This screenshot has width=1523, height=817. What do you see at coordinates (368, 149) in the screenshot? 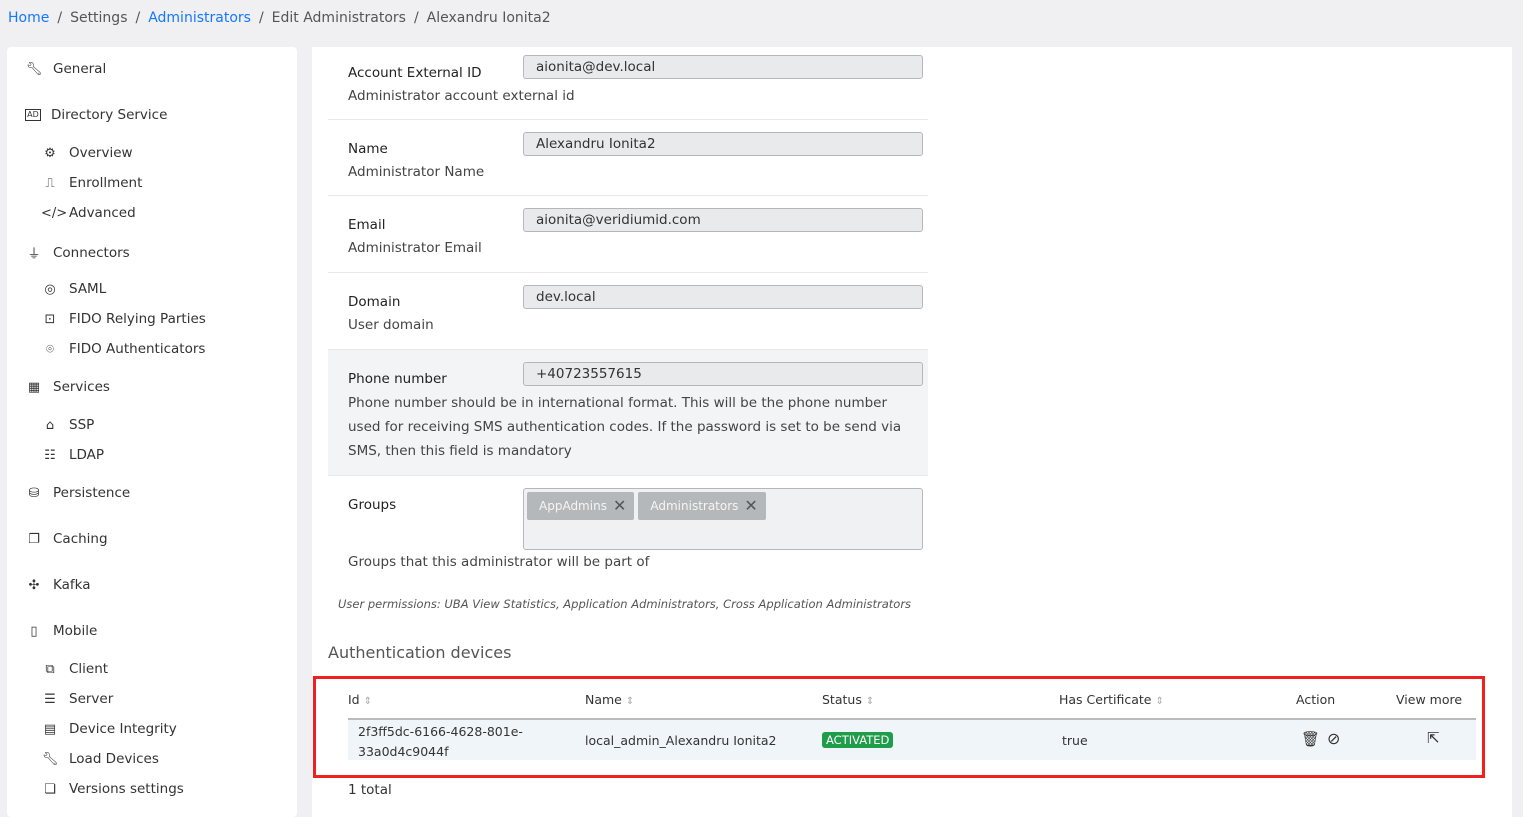
I see `field-label: Name` at bounding box center [368, 149].